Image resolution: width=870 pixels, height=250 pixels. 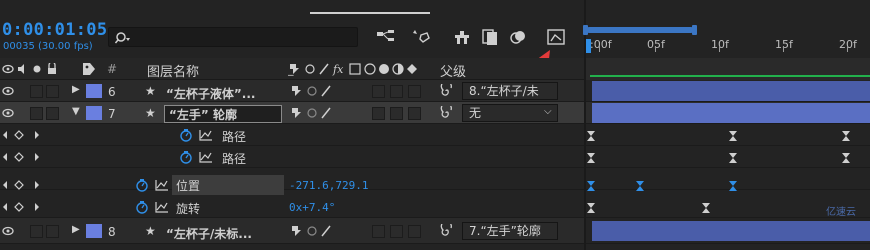 I want to click on collapse-triangle-icon: ▼, so click(x=76, y=111).